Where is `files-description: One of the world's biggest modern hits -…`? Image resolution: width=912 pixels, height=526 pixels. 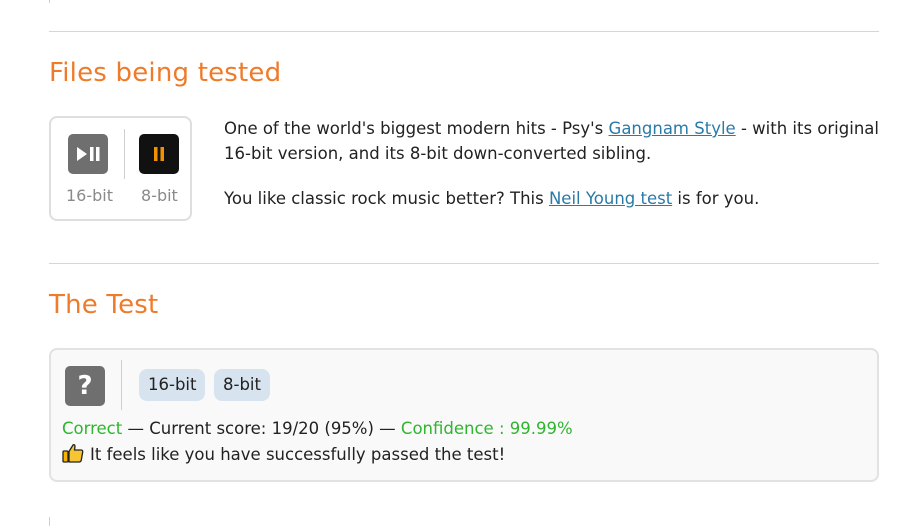
files-description: One of the world's biggest modern hits -… is located at coordinates (554, 163).